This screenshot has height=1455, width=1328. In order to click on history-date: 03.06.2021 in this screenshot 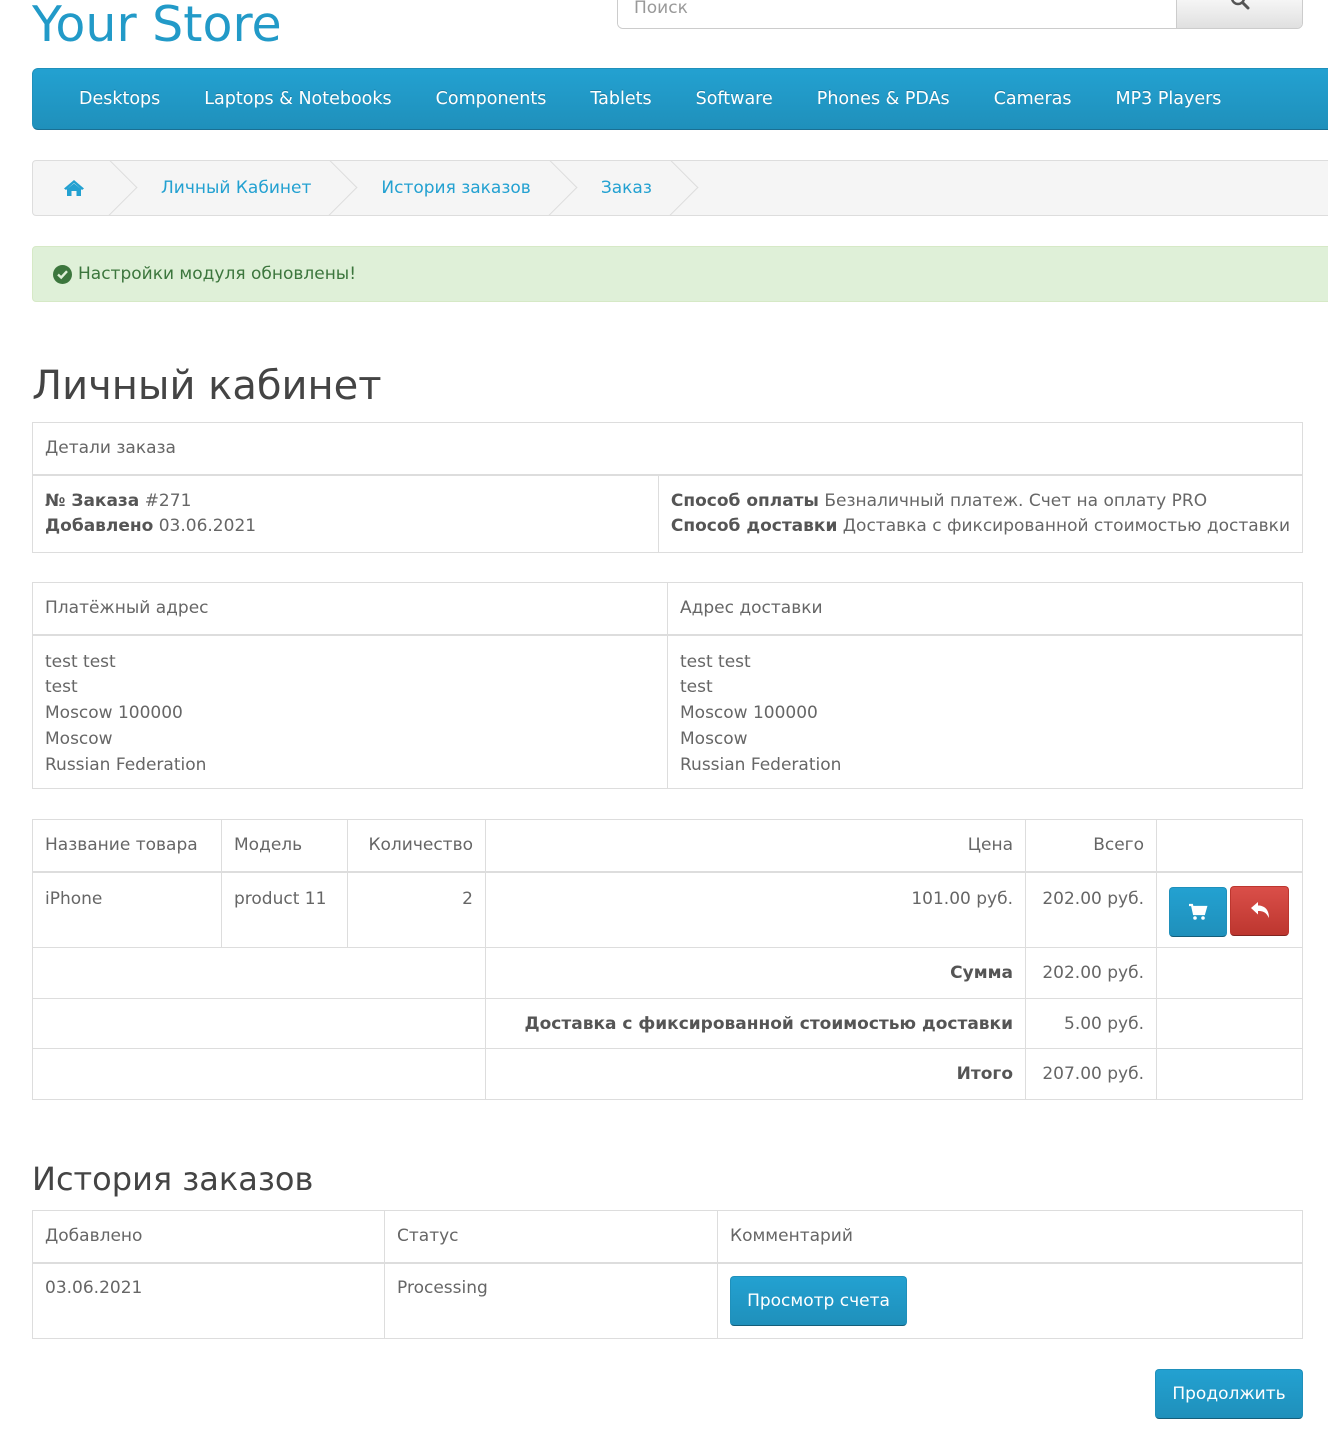, I will do `click(208, 1300)`.